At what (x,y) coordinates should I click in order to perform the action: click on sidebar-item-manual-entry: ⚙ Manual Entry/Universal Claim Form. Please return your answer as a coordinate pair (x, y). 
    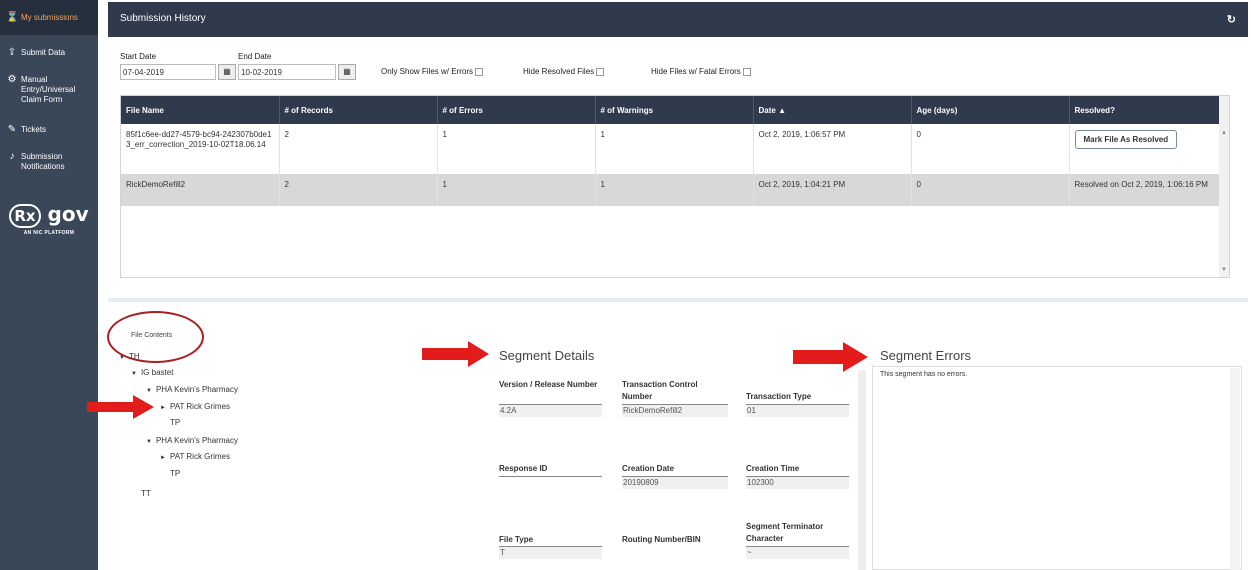
    Looking at the image, I should click on (49, 90).